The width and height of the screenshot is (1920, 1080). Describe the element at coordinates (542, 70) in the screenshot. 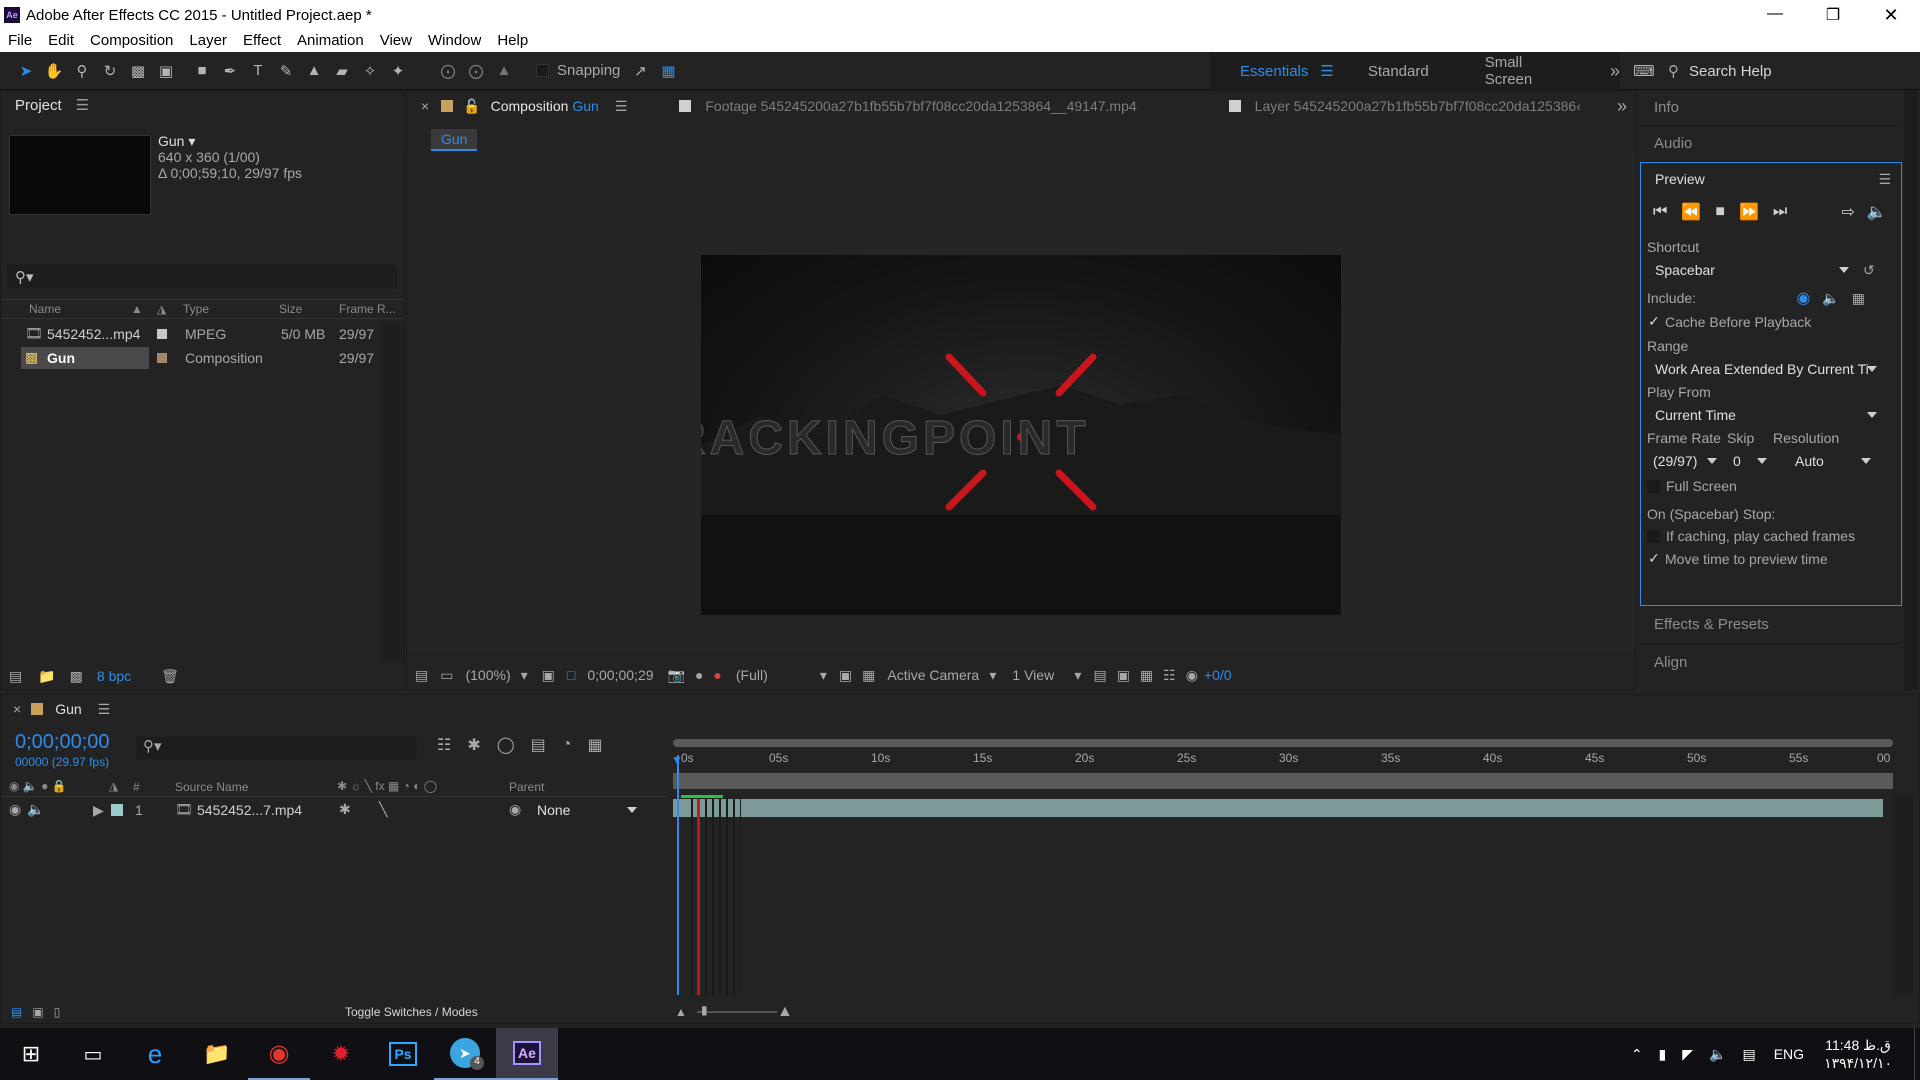

I see `snapping-checkbox` at that location.